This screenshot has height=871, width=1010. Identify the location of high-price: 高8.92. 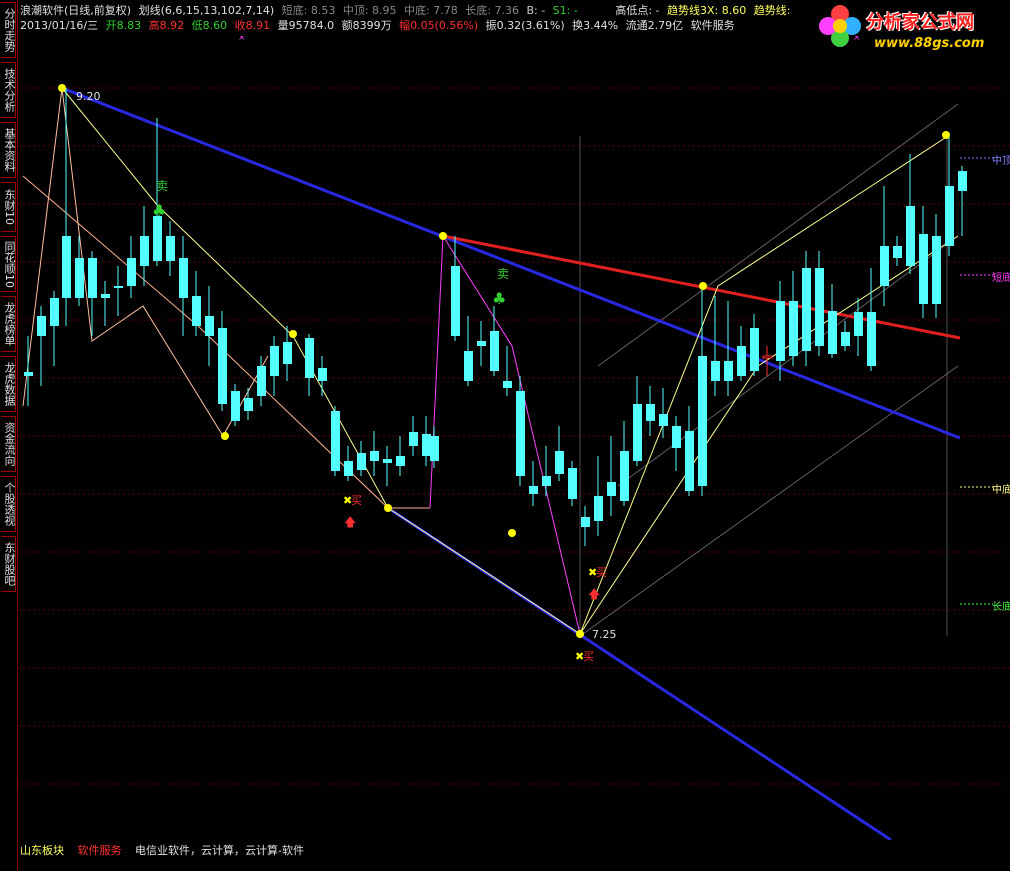
(166, 25).